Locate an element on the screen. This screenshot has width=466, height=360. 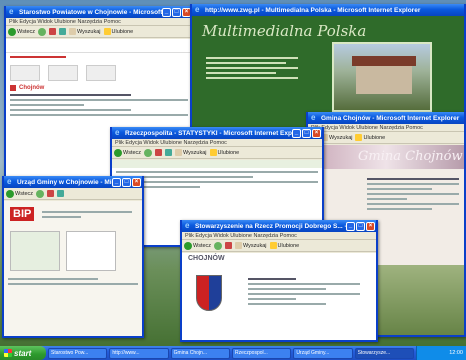
site-banner: Multimedialna Polska is located at coordinates (284, 31).